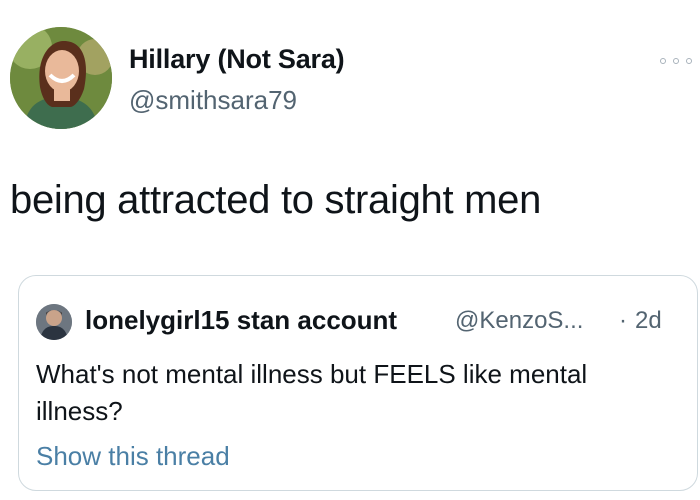 This screenshot has height=500, width=700. I want to click on quoted-avatar-photo, so click(54, 322).